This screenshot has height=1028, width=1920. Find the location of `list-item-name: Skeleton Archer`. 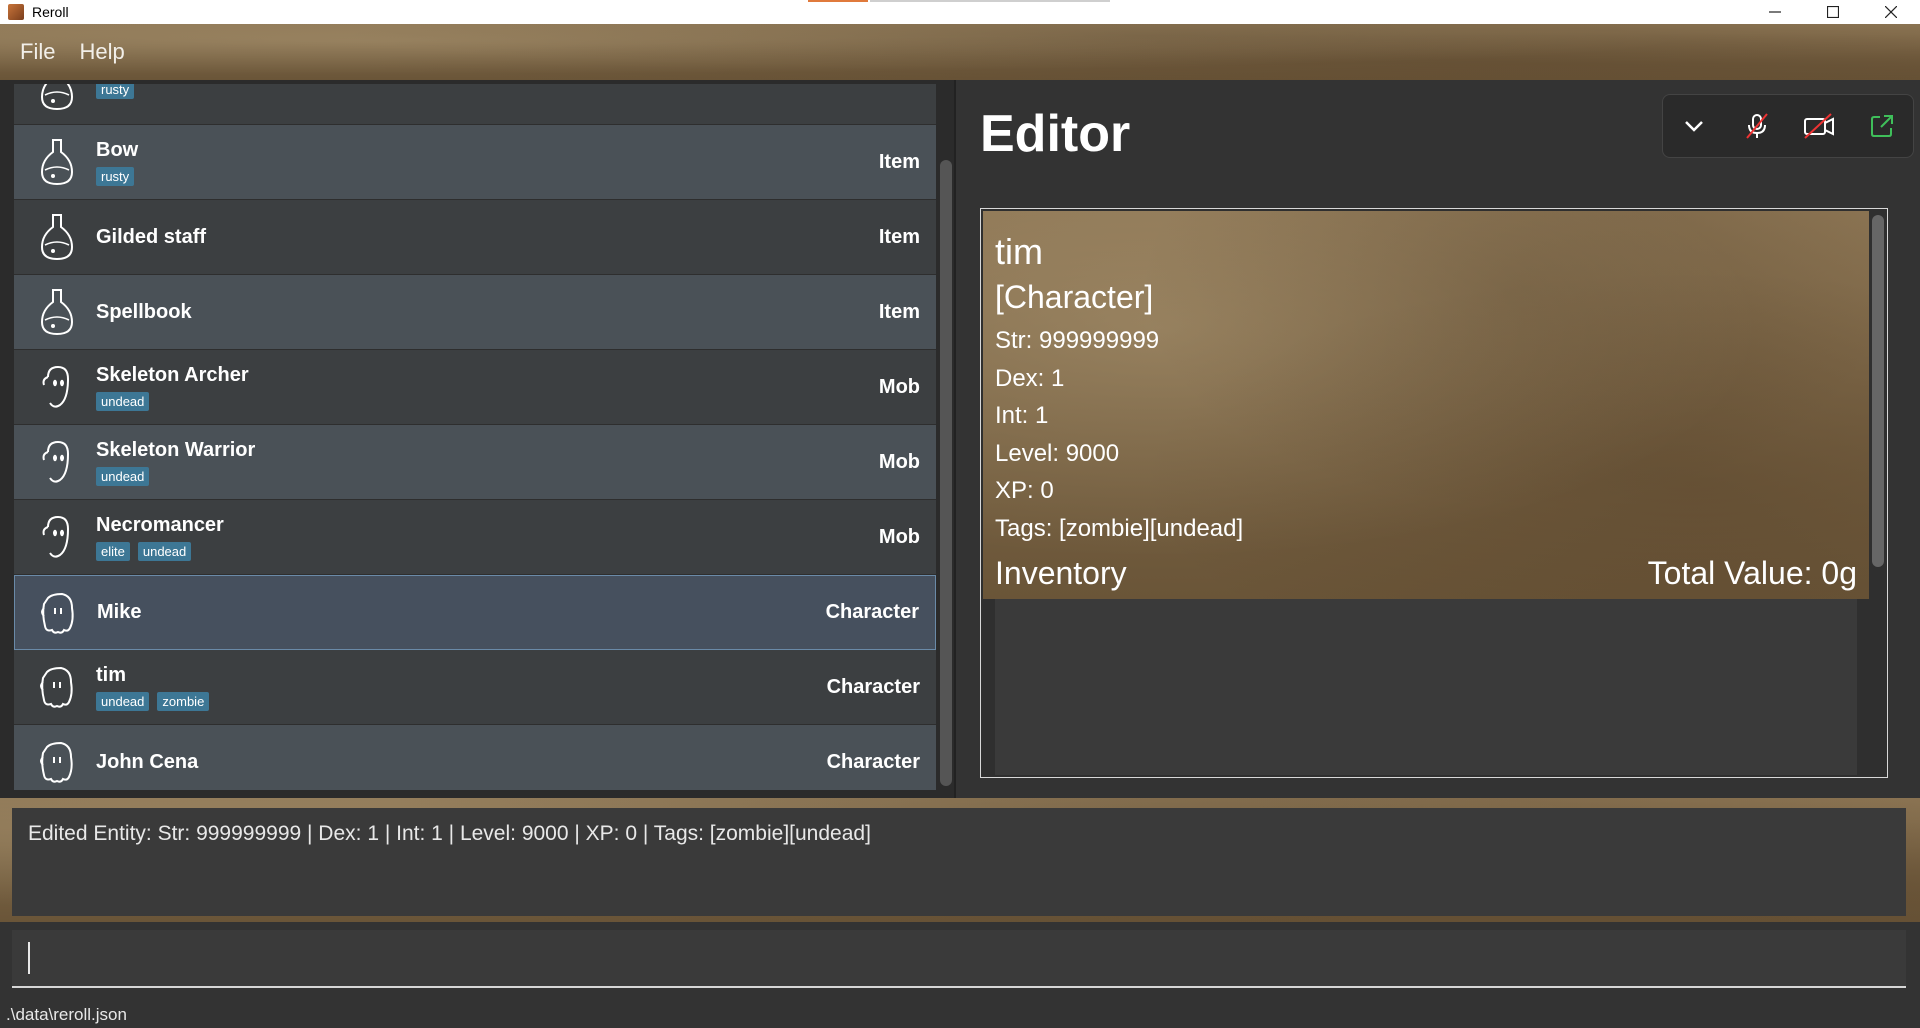

list-item-name: Skeleton Archer is located at coordinates (172, 374).